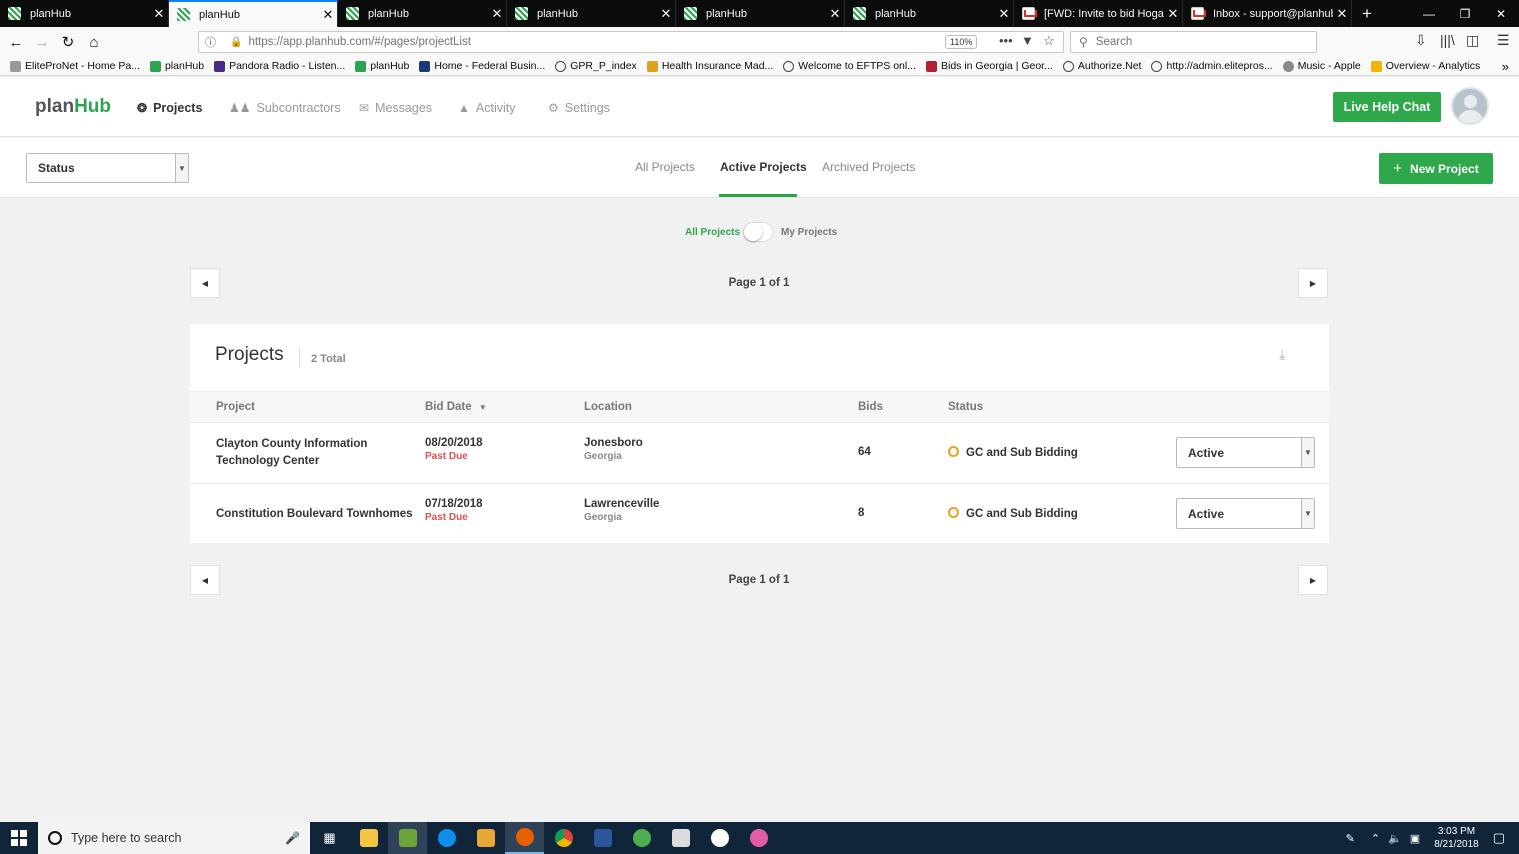 The height and width of the screenshot is (854, 1519). What do you see at coordinates (712, 232) in the screenshot?
I see `toggle-label-all-projects: All Projects` at bounding box center [712, 232].